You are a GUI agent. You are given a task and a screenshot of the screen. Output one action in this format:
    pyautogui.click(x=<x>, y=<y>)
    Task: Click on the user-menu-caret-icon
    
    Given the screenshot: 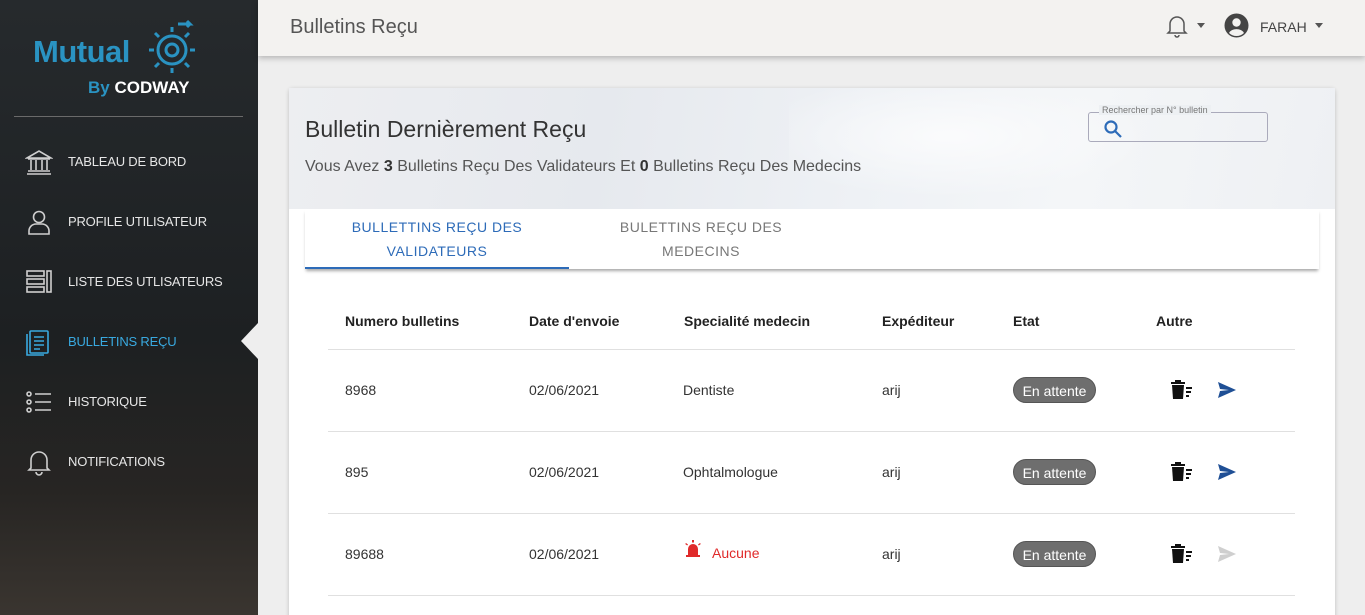 What is the action you would take?
    pyautogui.click(x=1319, y=25)
    